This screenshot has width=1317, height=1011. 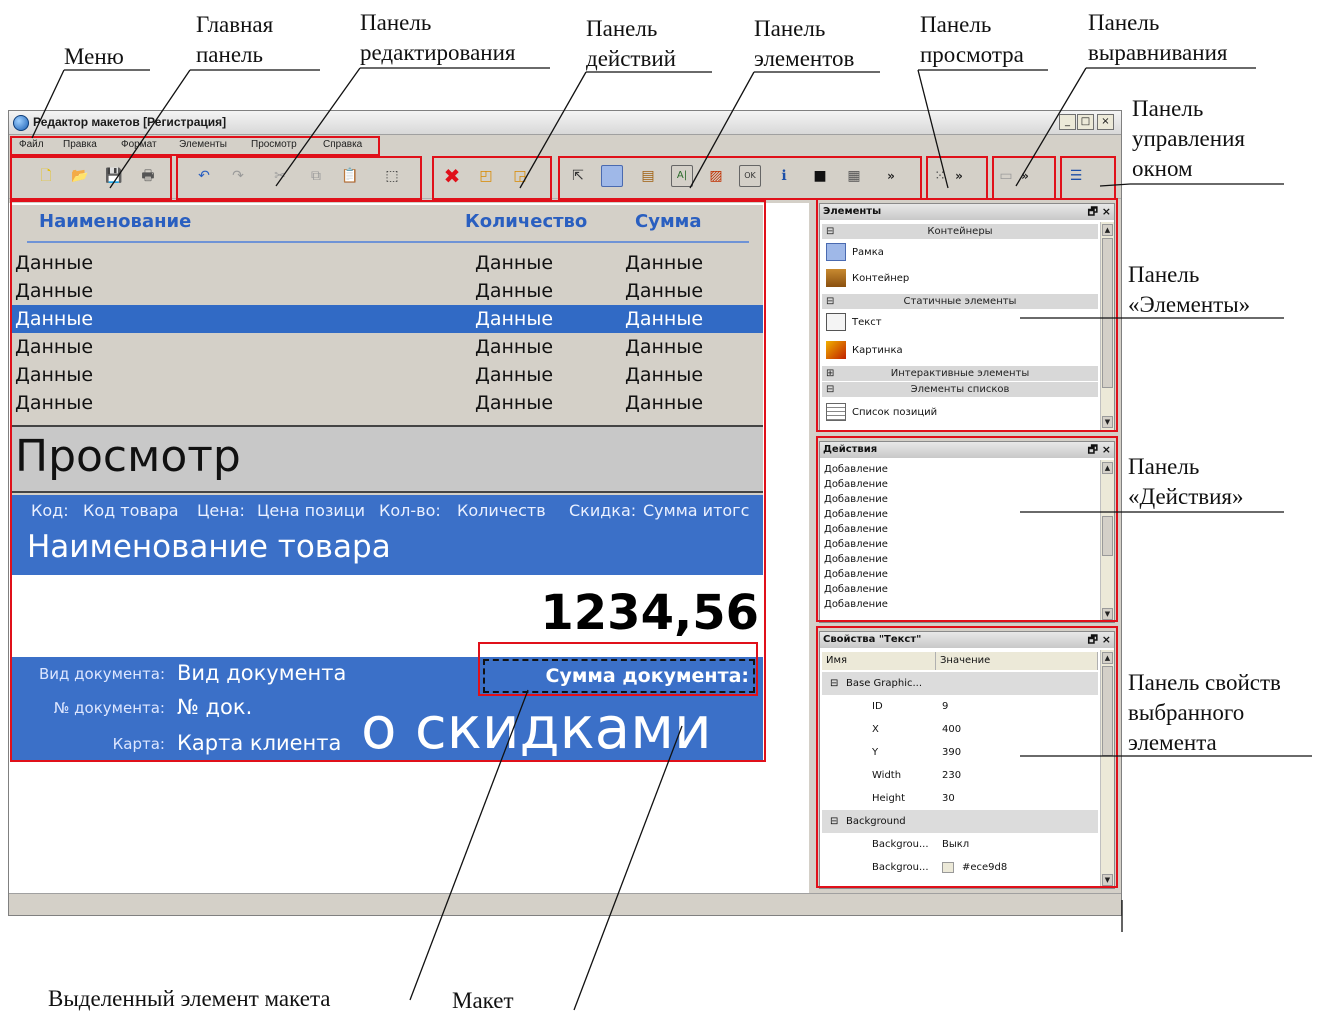 What do you see at coordinates (392, 176) in the screenshot?
I see `select-all-icon: ⬚` at bounding box center [392, 176].